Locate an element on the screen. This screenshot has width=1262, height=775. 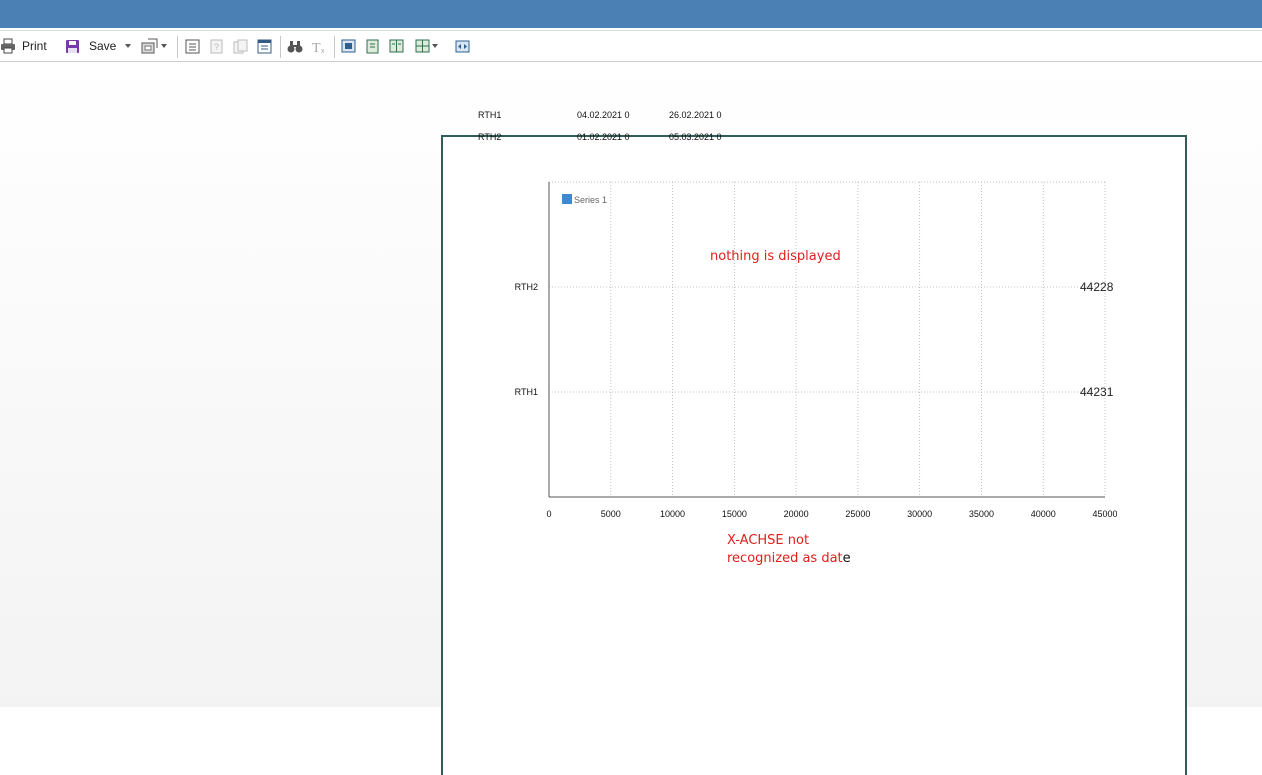
annotation-xaxis-line1: X-ACHSE not is located at coordinates (768, 540).